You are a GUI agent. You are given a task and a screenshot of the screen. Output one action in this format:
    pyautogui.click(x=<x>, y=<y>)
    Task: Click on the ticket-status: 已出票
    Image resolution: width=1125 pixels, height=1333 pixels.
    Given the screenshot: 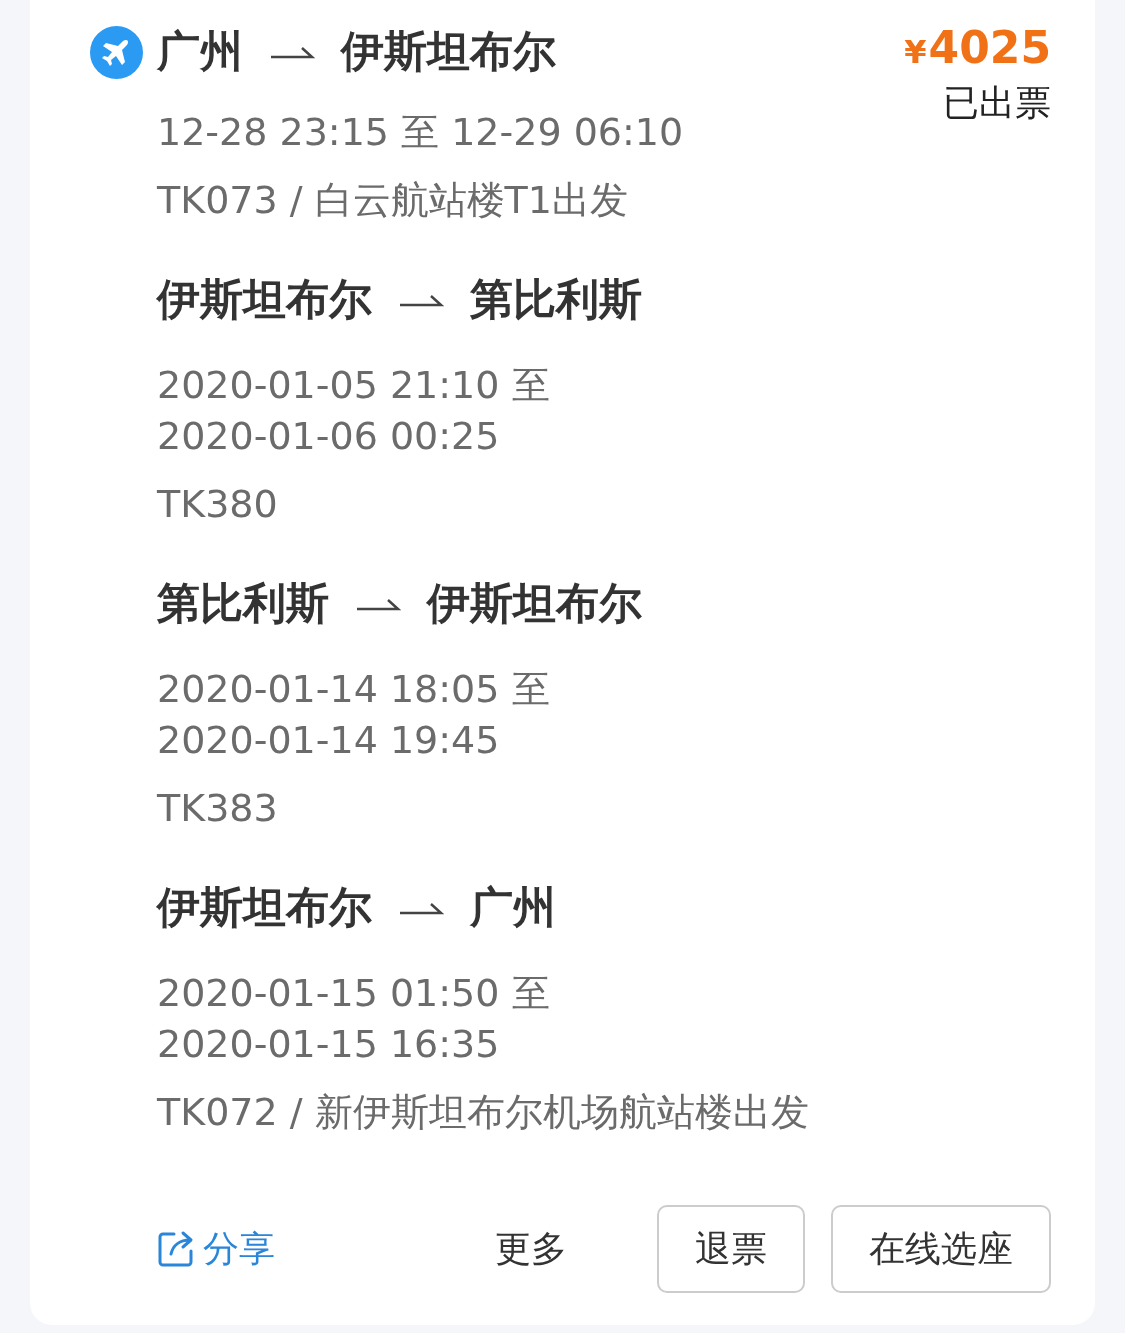 What is the action you would take?
    pyautogui.click(x=997, y=103)
    